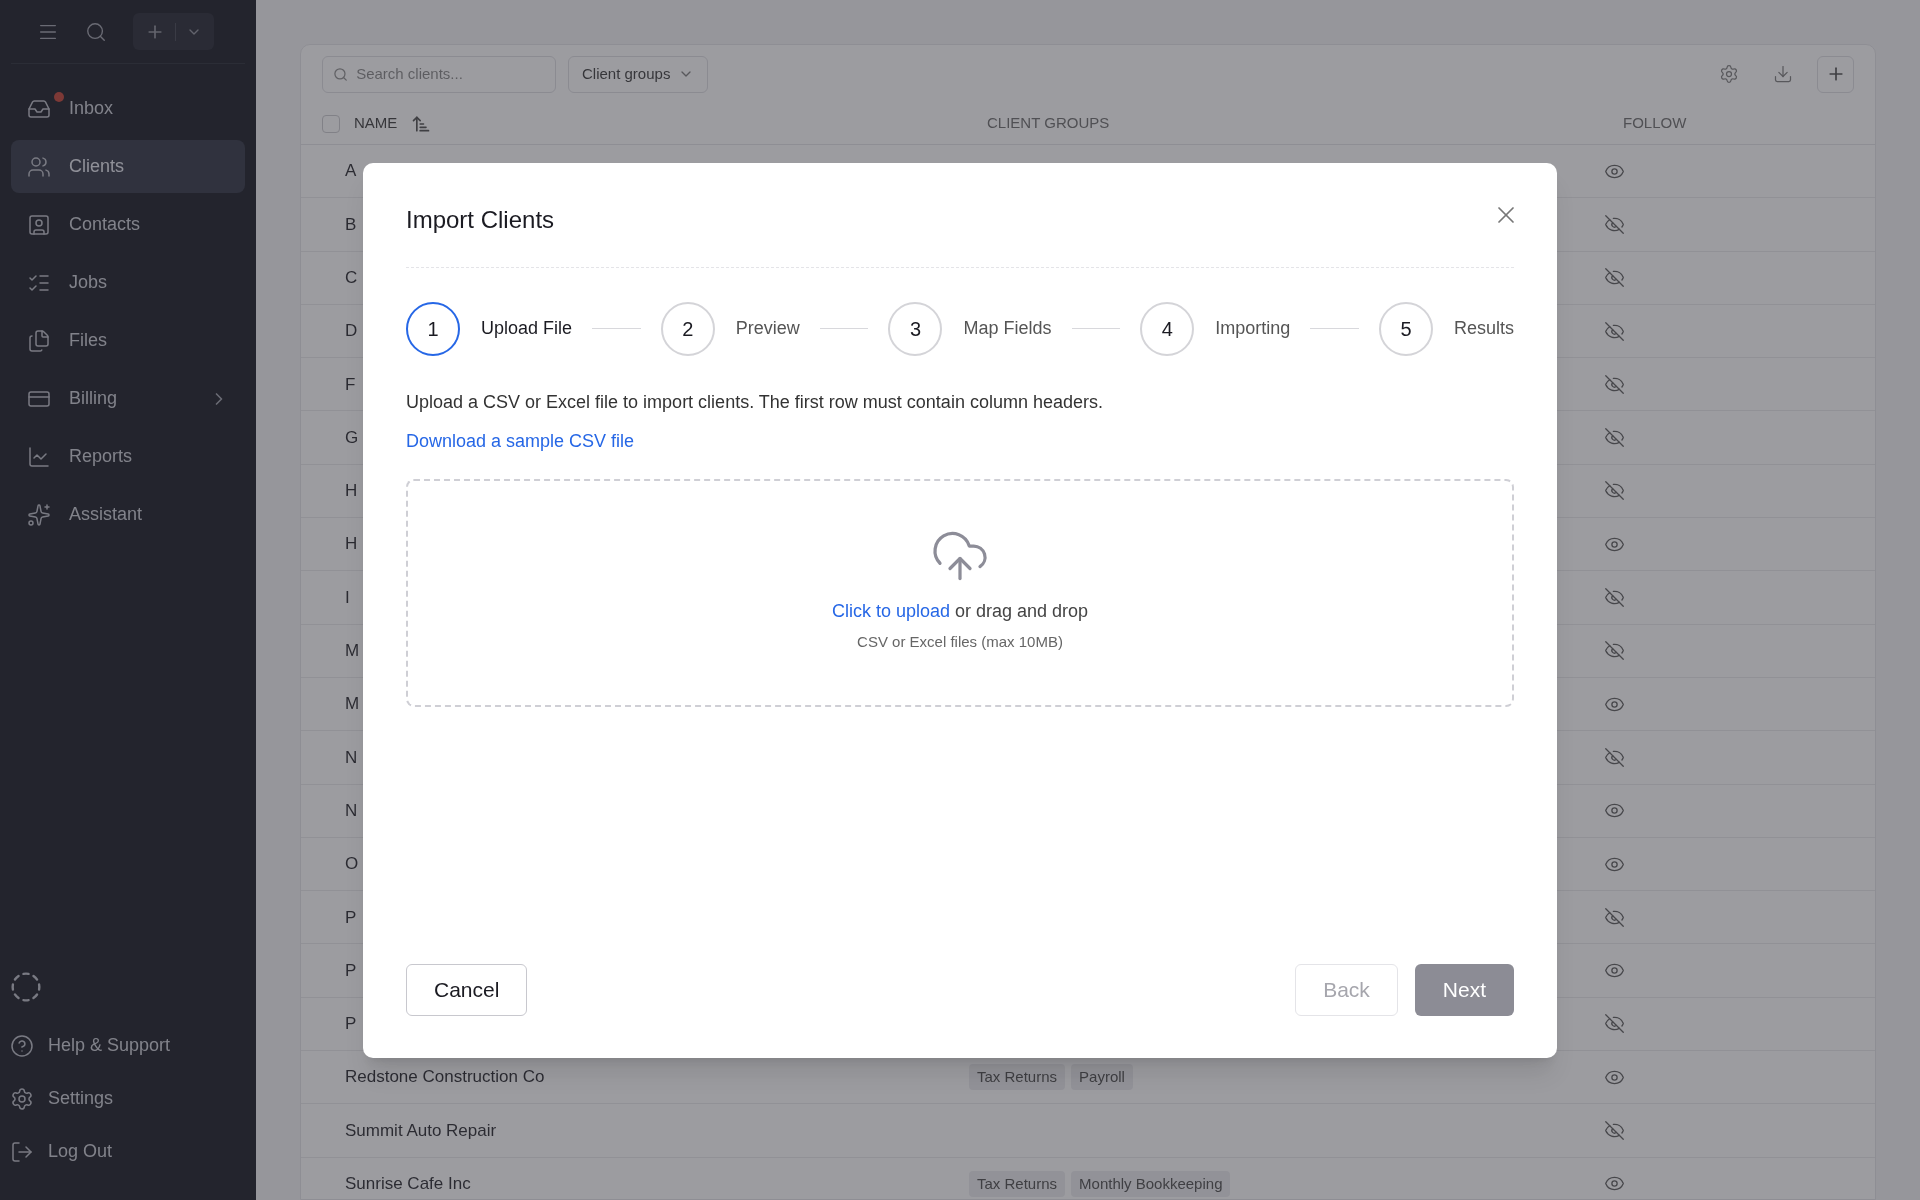 This screenshot has width=1920, height=1200. Describe the element at coordinates (376, 123) in the screenshot. I see `column-header: NAME` at that location.